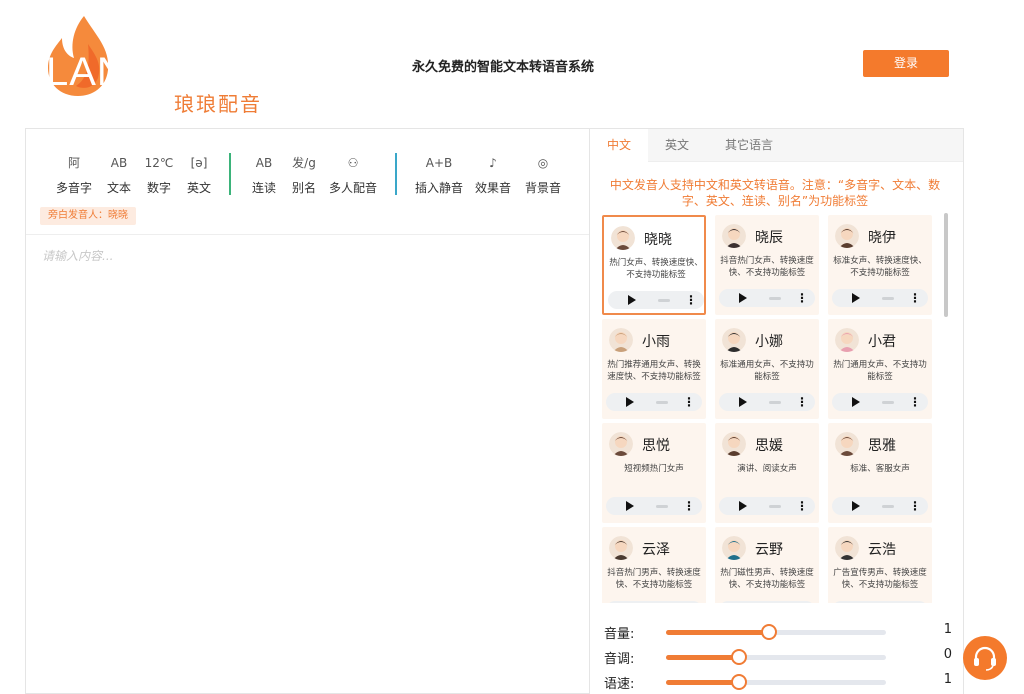 This screenshot has height=694, width=1024. What do you see at coordinates (702, 682) in the screenshot?
I see `speed-slider-fill` at bounding box center [702, 682].